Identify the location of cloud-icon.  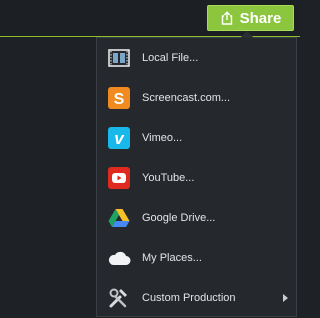
(119, 258).